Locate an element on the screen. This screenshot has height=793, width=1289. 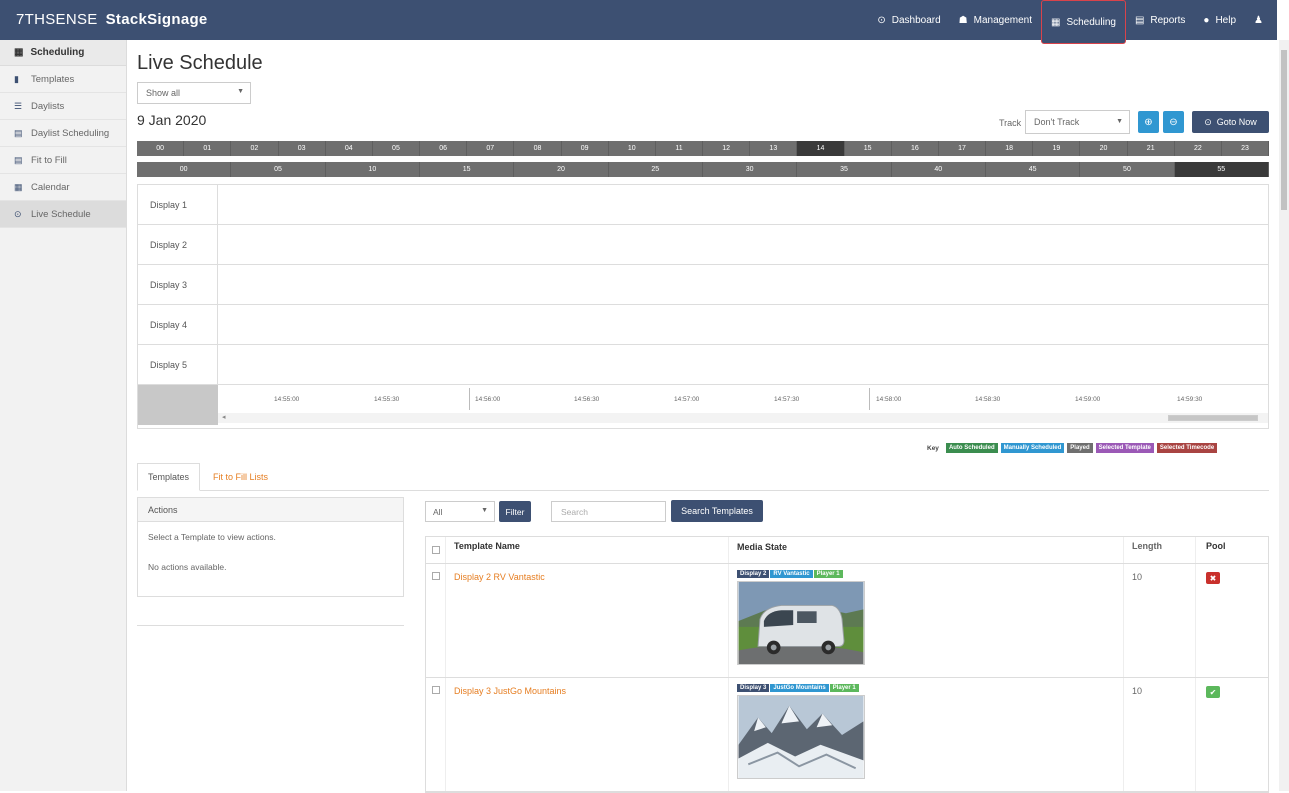
template-filter-select: All ▼ is located at coordinates (460, 511).